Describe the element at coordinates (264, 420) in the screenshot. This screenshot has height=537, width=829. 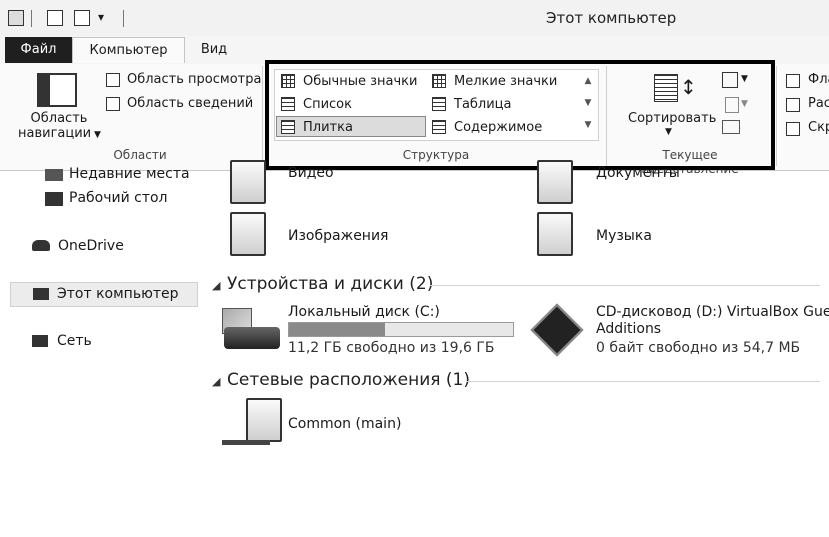
I see `network-folder-icon` at that location.